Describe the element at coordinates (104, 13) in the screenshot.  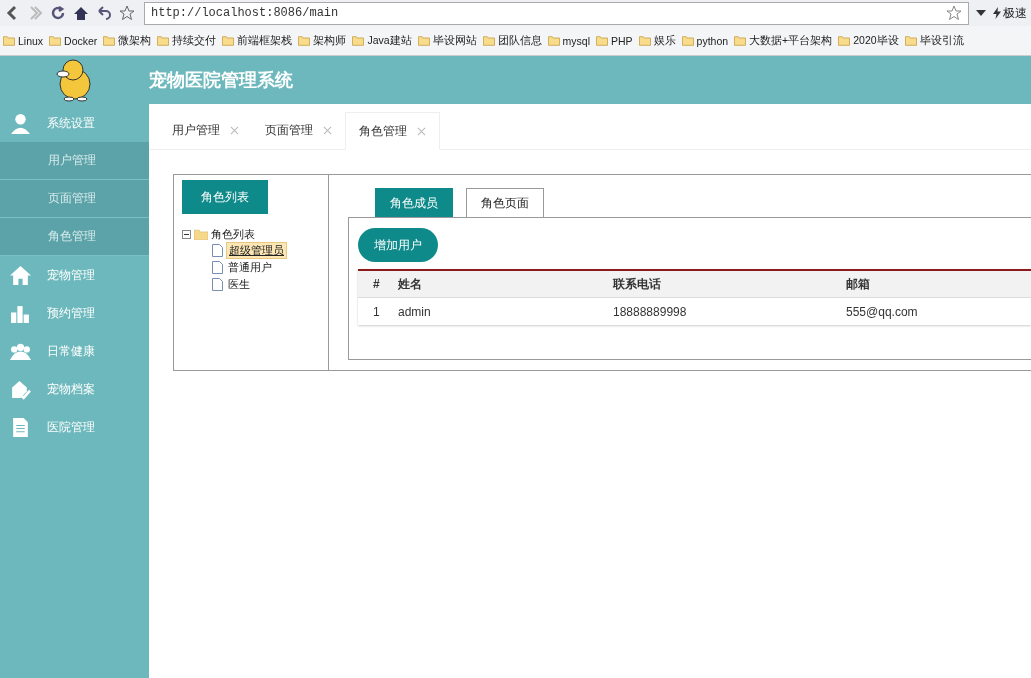
I see `undo-icon` at that location.